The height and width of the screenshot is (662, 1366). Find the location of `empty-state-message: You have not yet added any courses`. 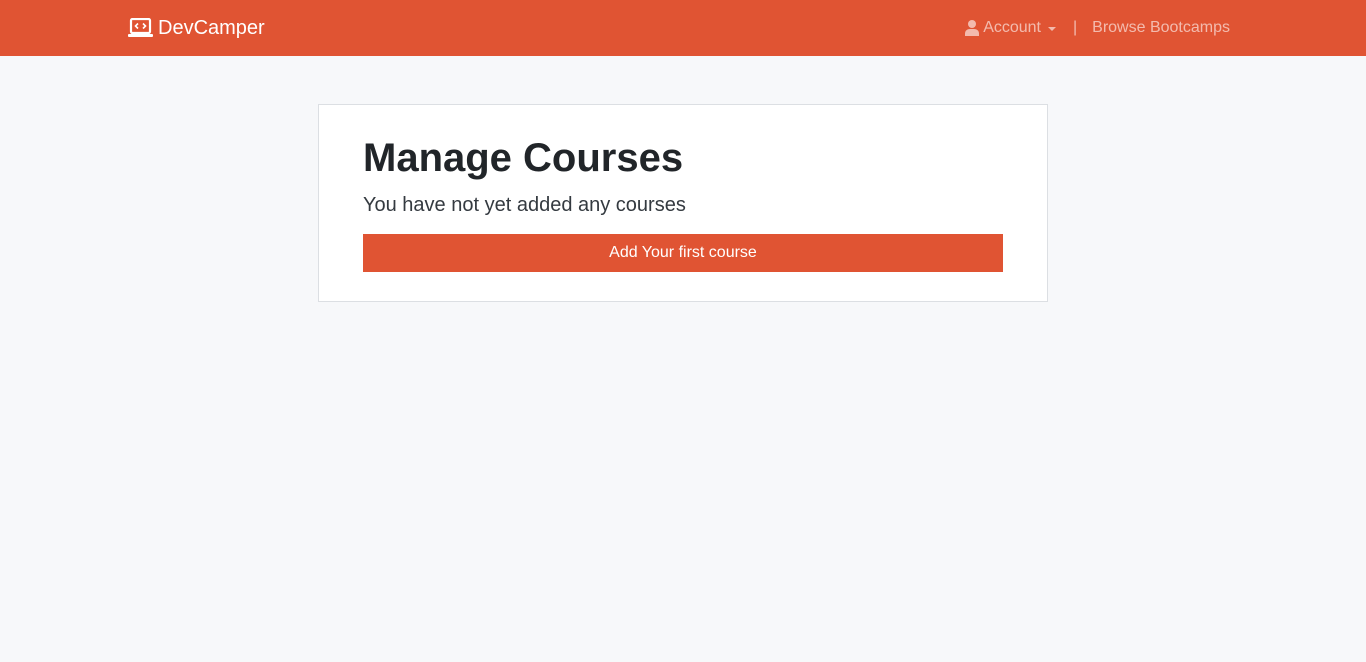

empty-state-message: You have not yet added any courses is located at coordinates (524, 205).